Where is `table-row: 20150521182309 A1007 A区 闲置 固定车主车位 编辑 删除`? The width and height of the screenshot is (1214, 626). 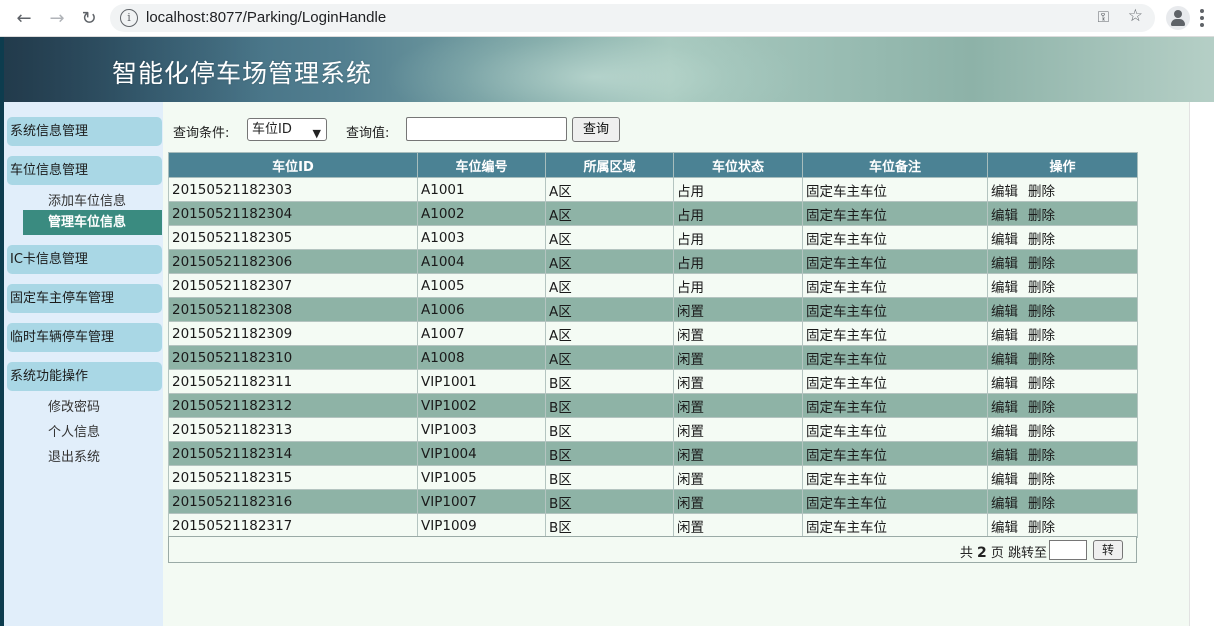 table-row: 20150521182309 A1007 A区 闲置 固定车主车位 编辑 删除 is located at coordinates (653, 333).